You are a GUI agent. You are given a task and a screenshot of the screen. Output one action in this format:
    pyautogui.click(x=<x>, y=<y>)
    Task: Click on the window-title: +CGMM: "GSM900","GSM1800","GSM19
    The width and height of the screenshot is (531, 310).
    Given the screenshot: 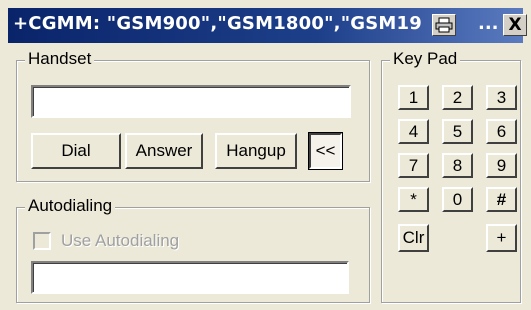 What is the action you would take?
    pyautogui.click(x=217, y=23)
    